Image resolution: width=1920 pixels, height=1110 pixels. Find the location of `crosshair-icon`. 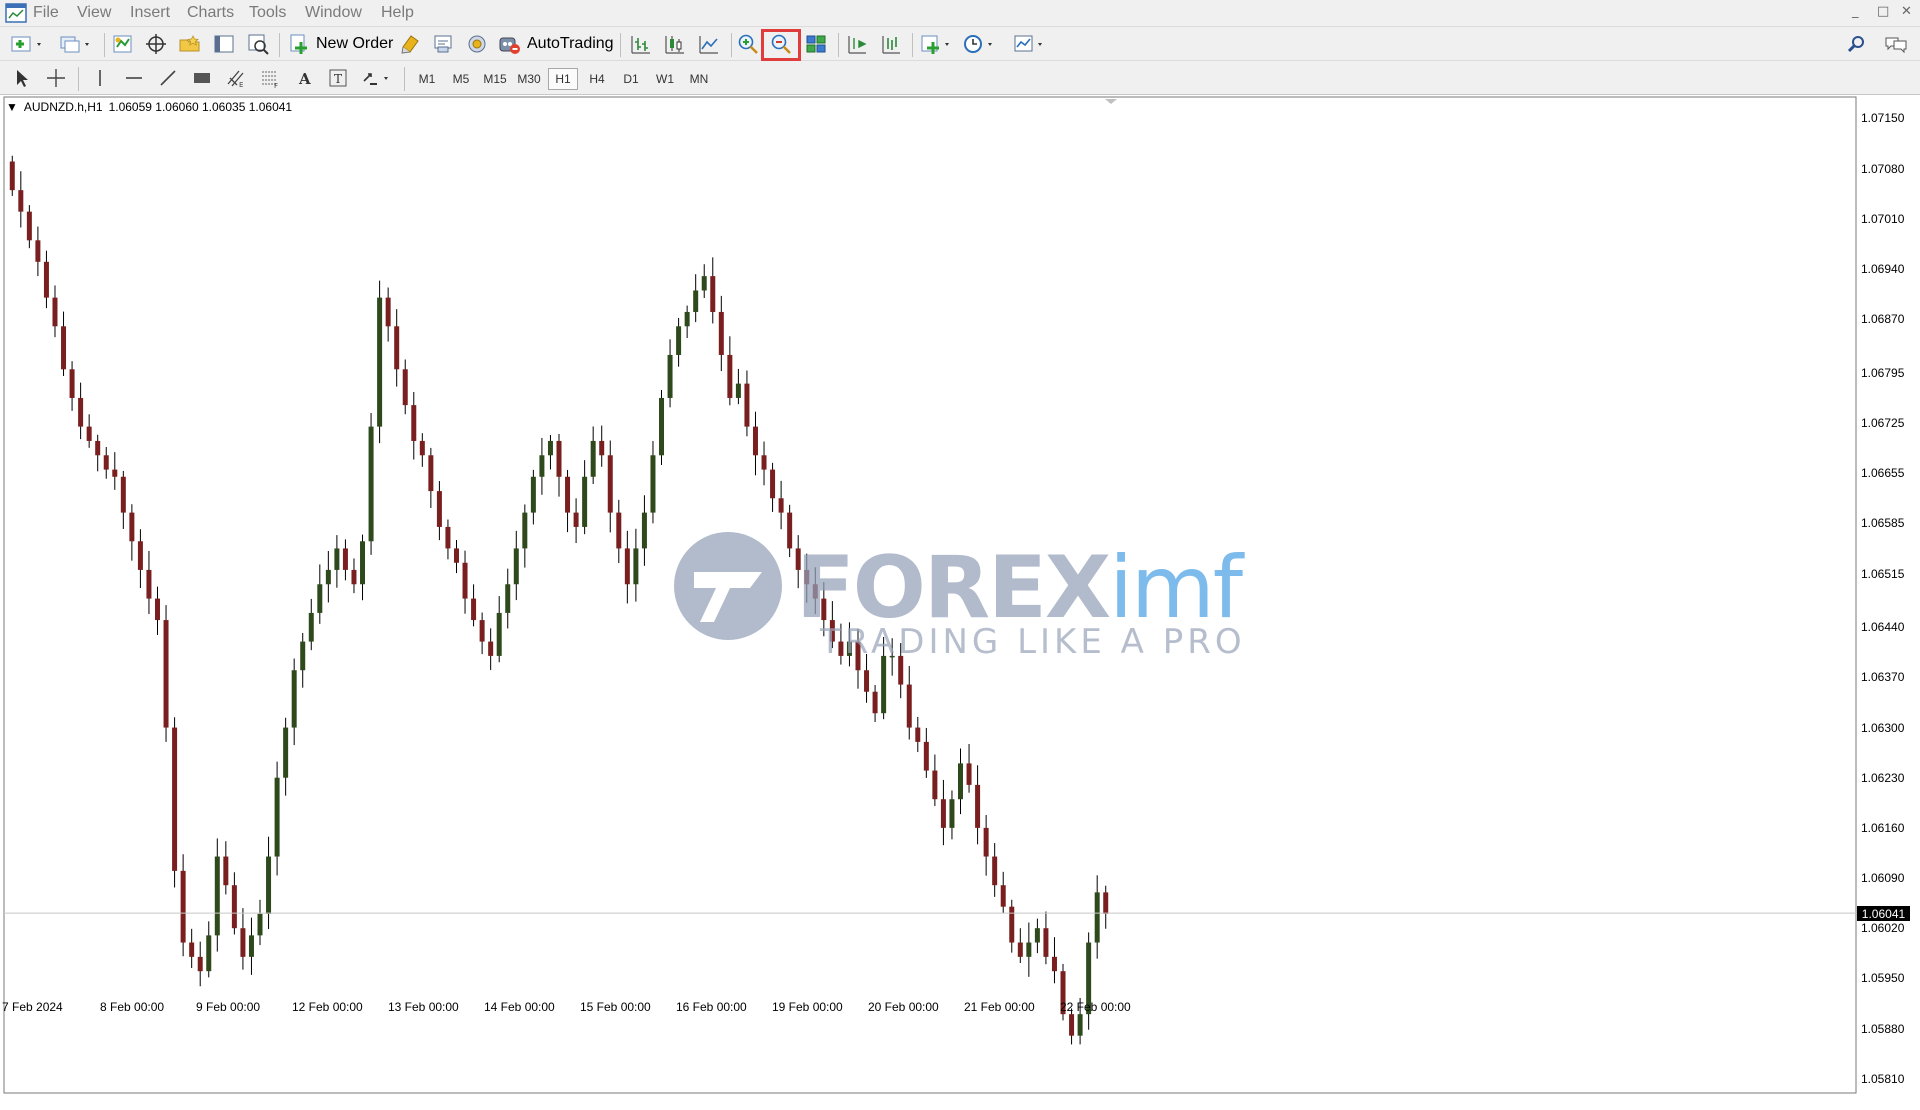

crosshair-icon is located at coordinates (56, 78).